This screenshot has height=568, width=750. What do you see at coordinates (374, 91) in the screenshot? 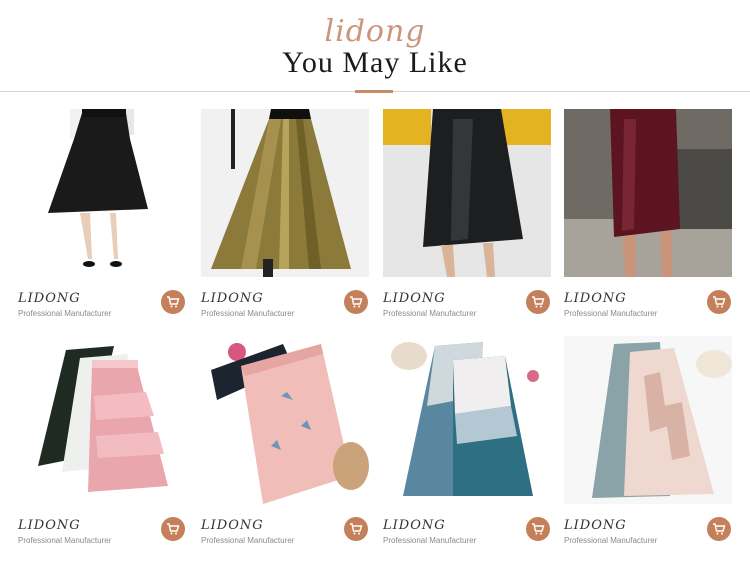
I see `title-accent-bar` at bounding box center [374, 91].